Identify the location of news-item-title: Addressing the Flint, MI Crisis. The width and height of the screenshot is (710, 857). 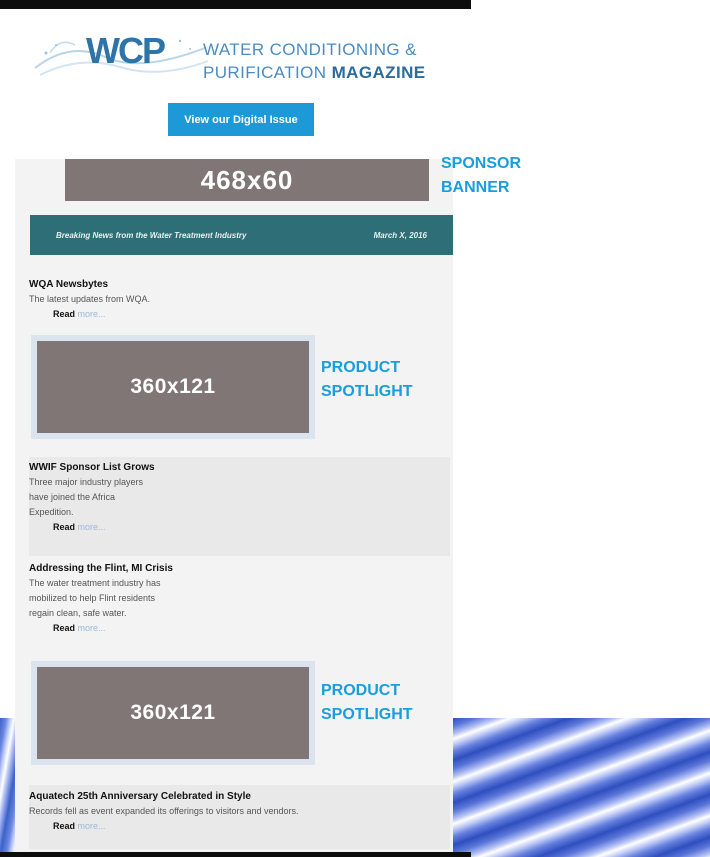
(101, 568).